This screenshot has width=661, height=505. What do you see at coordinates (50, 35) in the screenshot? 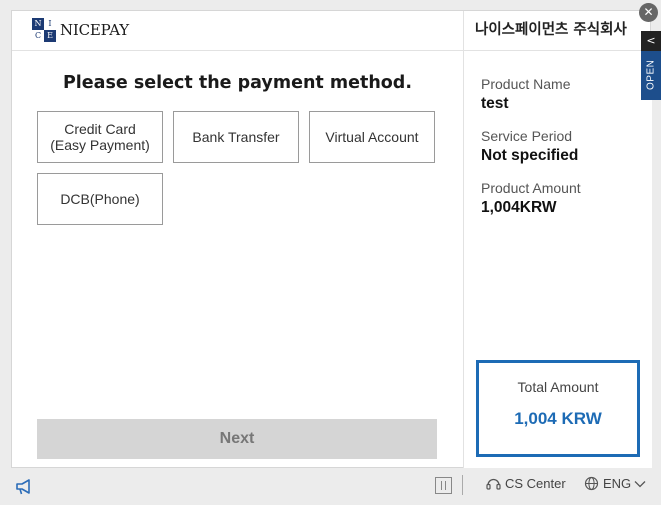
I see `logo-mark-letter: E` at bounding box center [50, 35].